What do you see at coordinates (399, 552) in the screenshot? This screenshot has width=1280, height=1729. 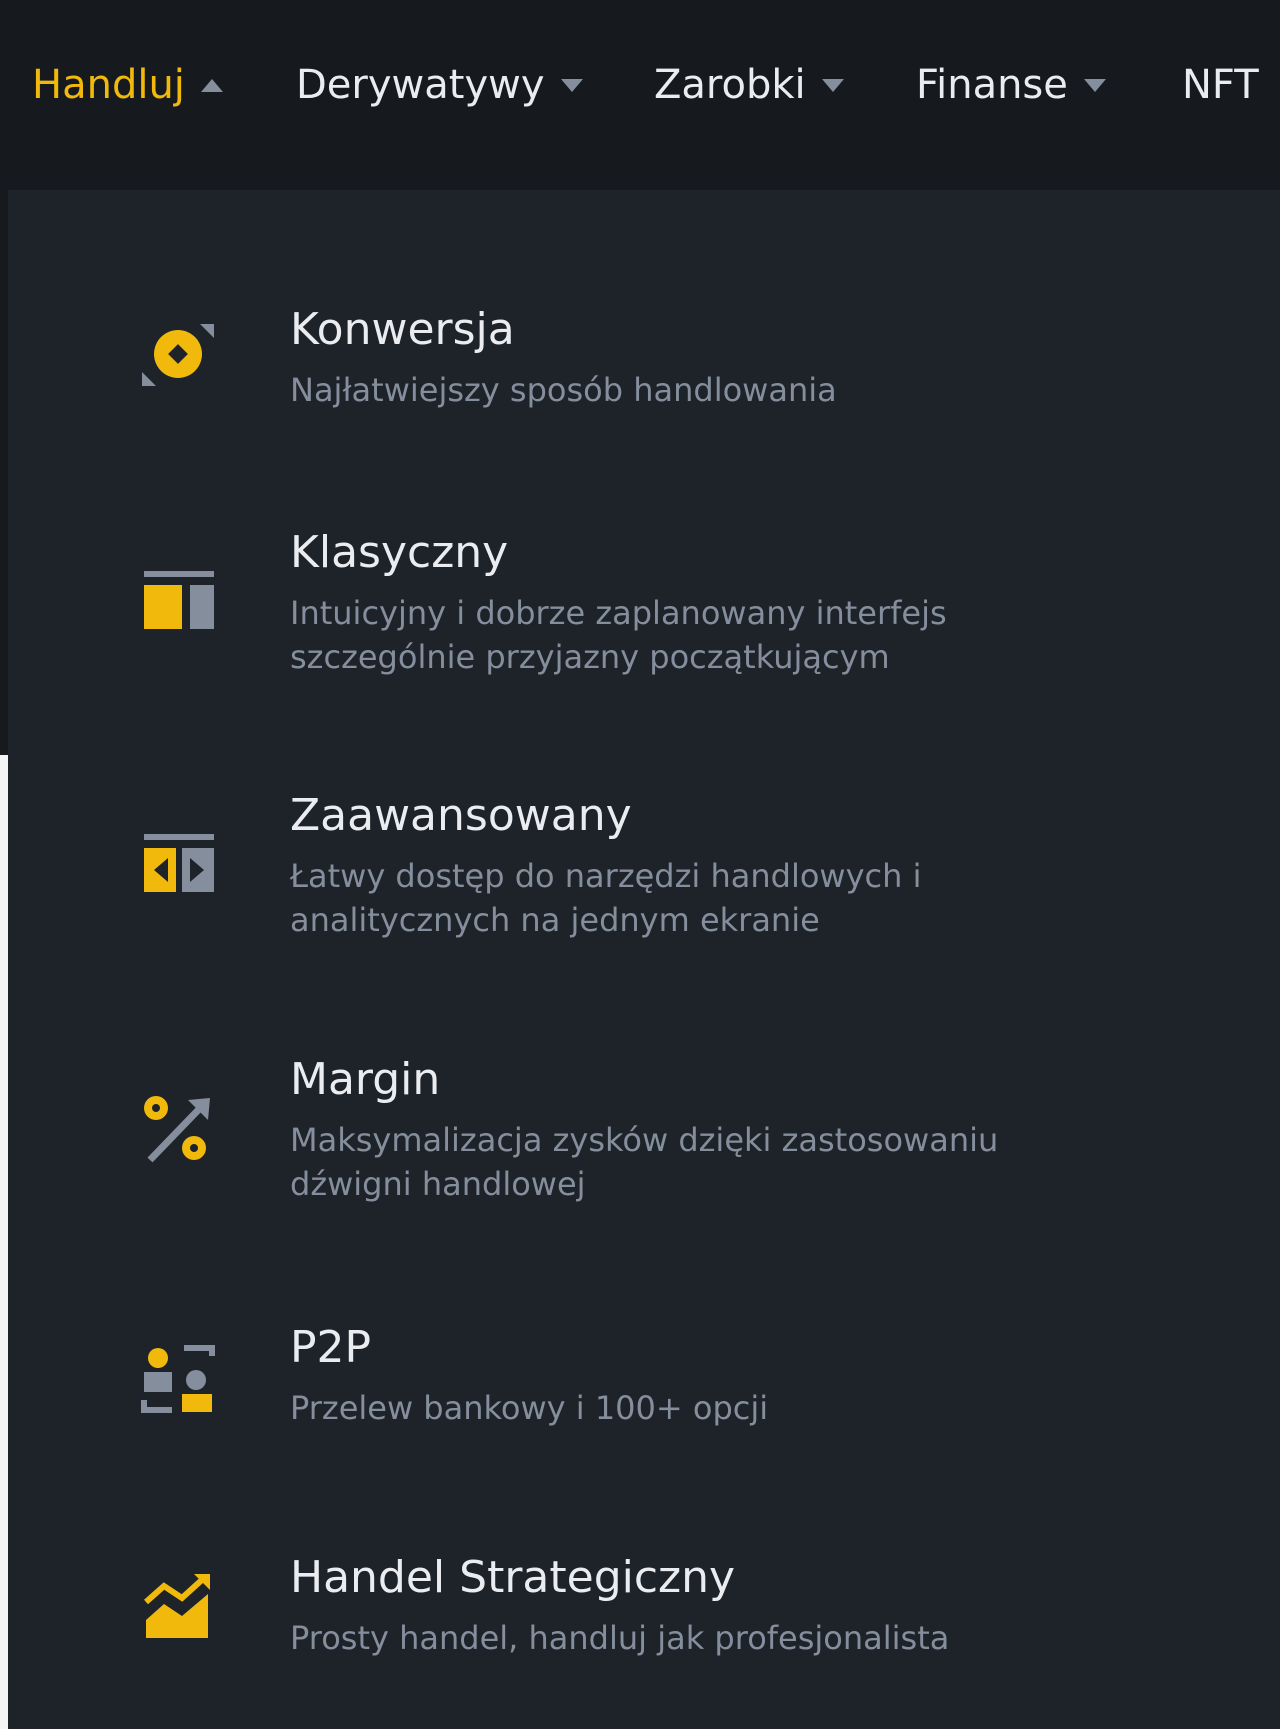 I see `menu-item-title: Klasyczny` at bounding box center [399, 552].